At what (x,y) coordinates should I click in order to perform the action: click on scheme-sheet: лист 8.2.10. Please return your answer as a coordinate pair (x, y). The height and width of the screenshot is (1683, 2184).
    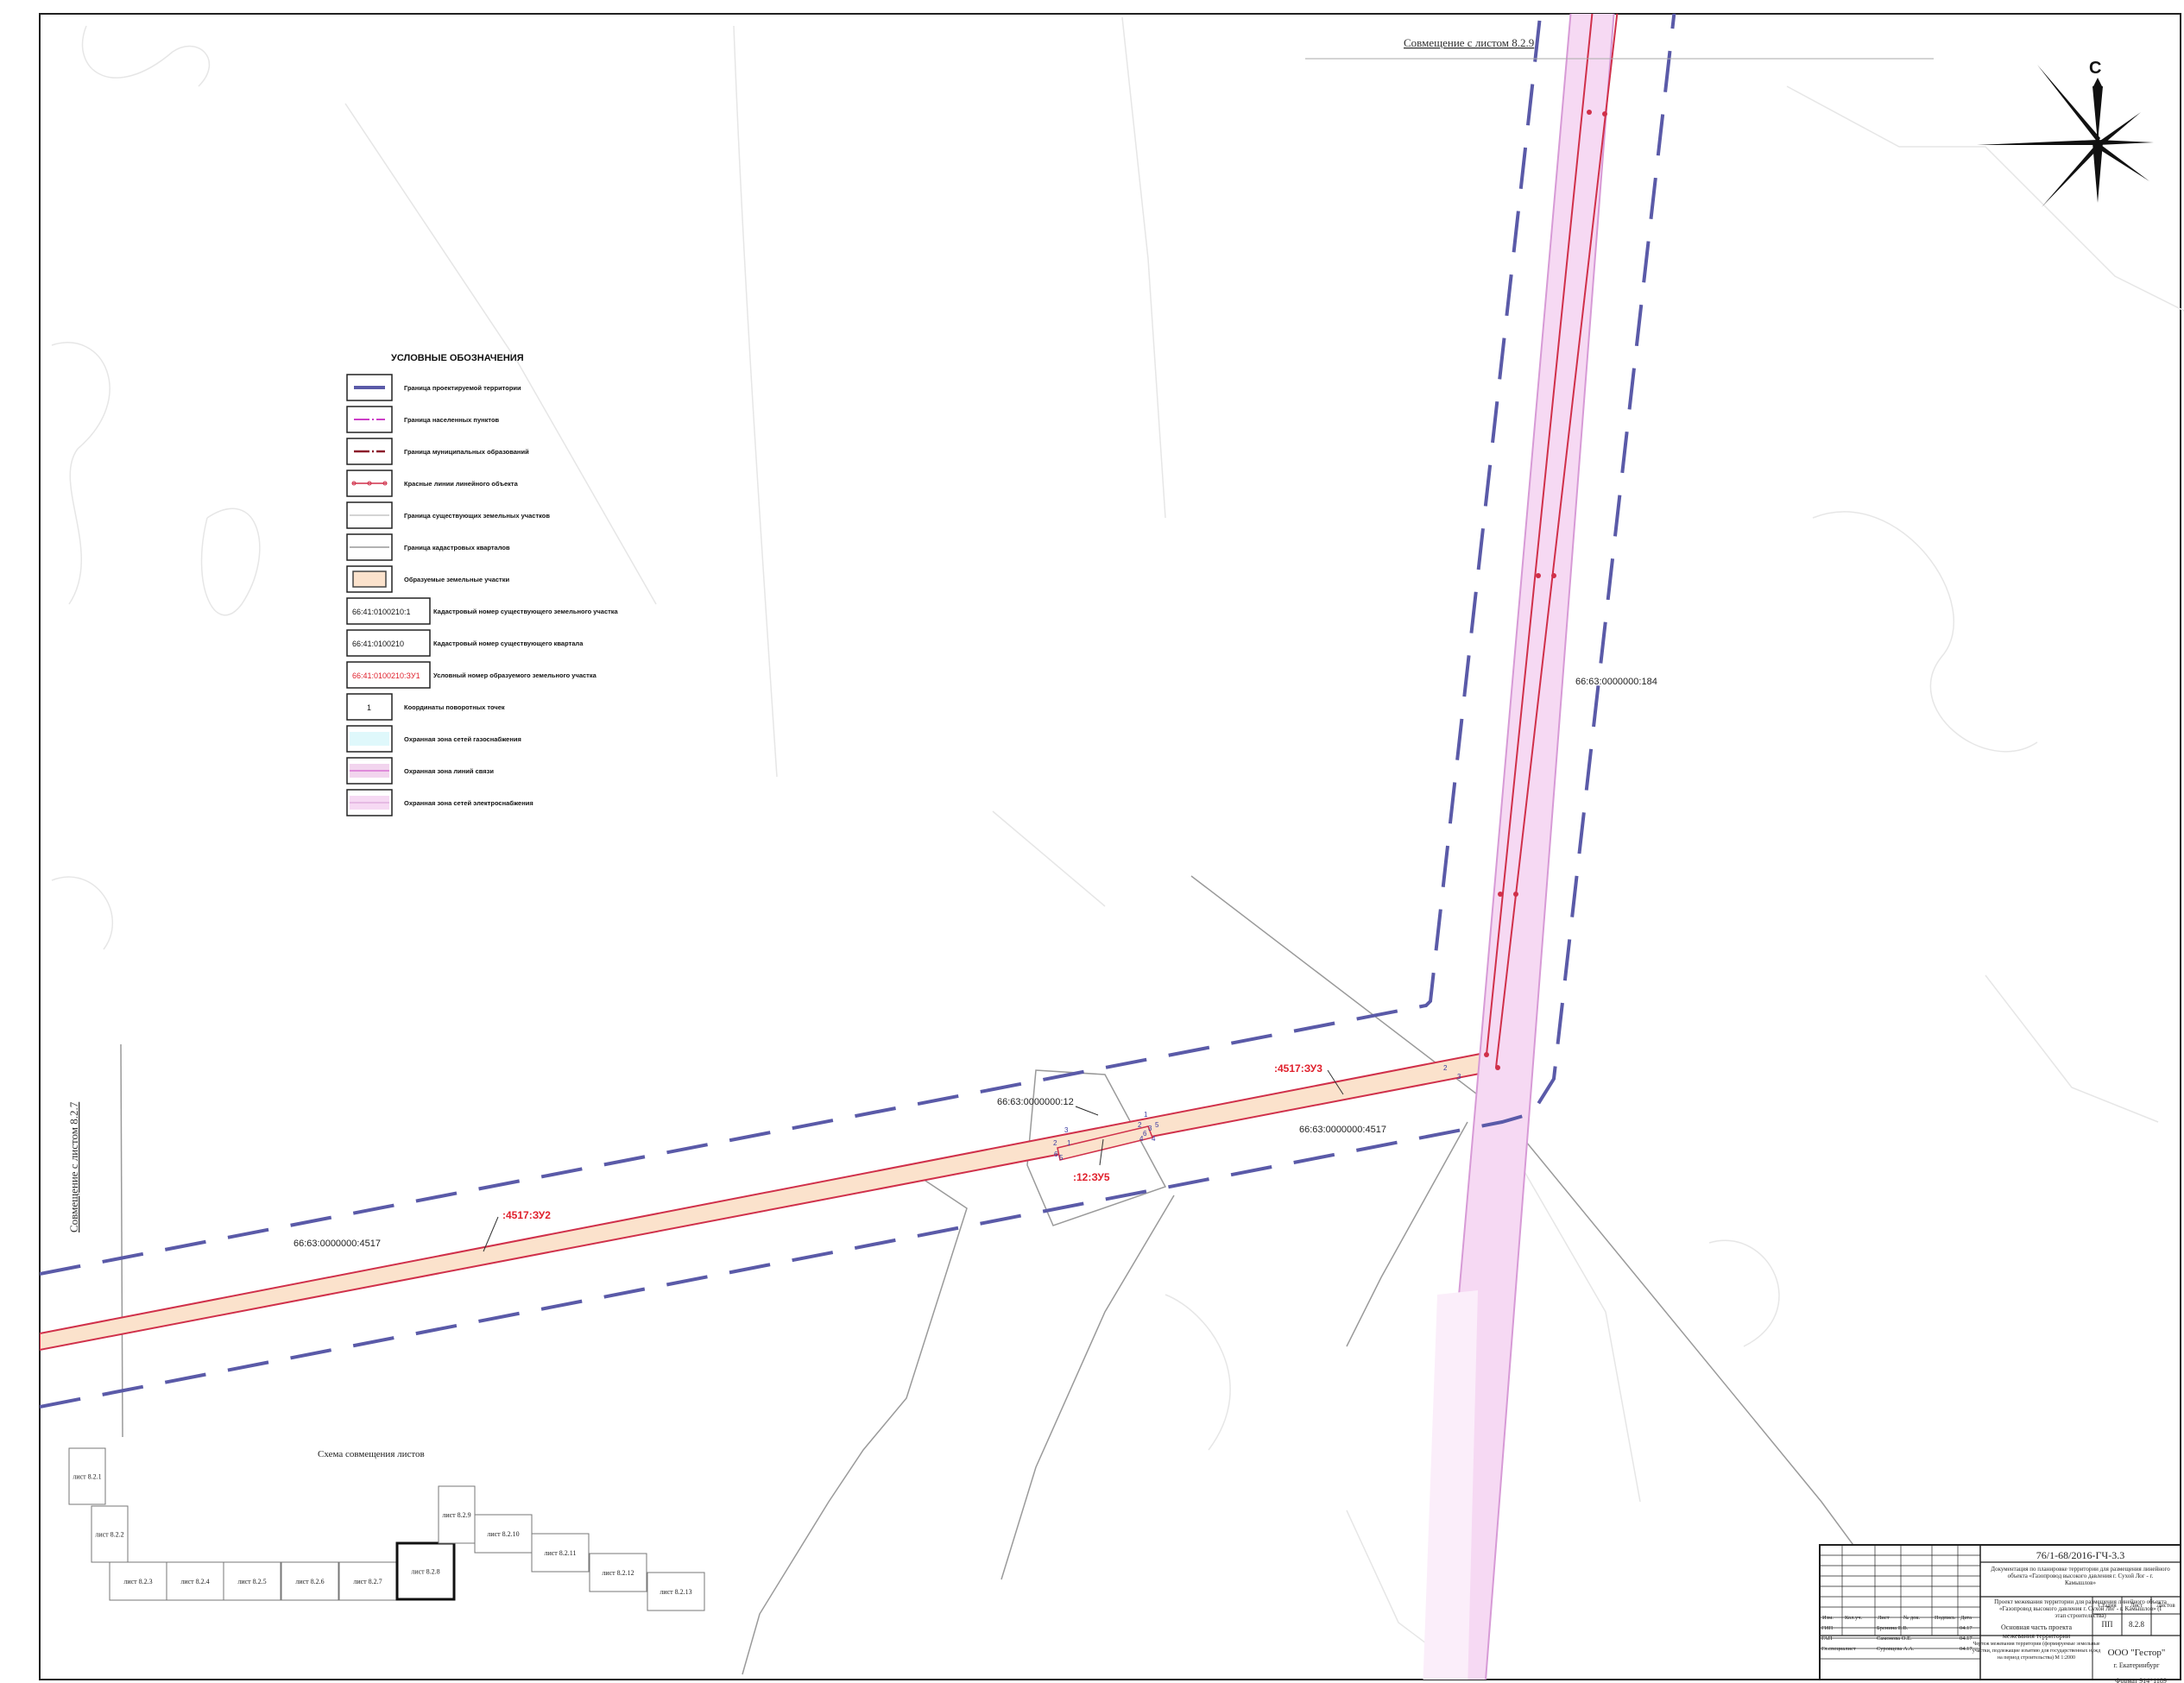
    Looking at the image, I should click on (504, 1534).